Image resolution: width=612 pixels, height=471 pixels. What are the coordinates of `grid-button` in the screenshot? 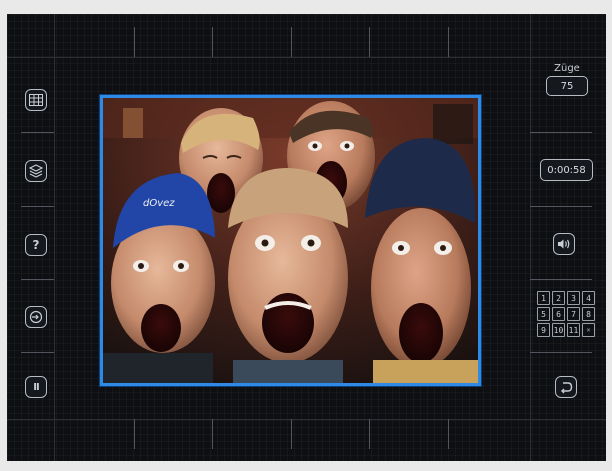 It's located at (36, 100).